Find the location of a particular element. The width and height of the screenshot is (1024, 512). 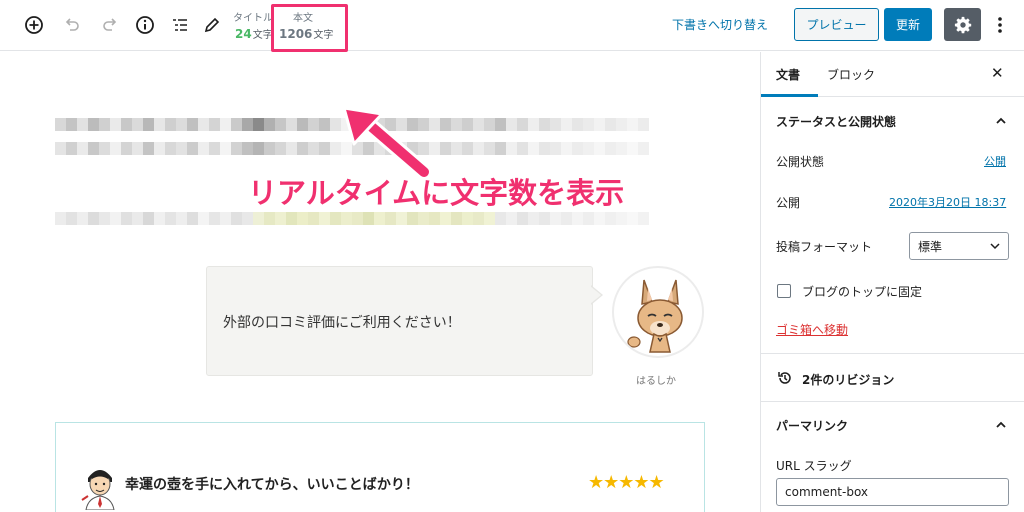

move-to-trash-link: ゴミ箱へ移動 is located at coordinates (812, 329).